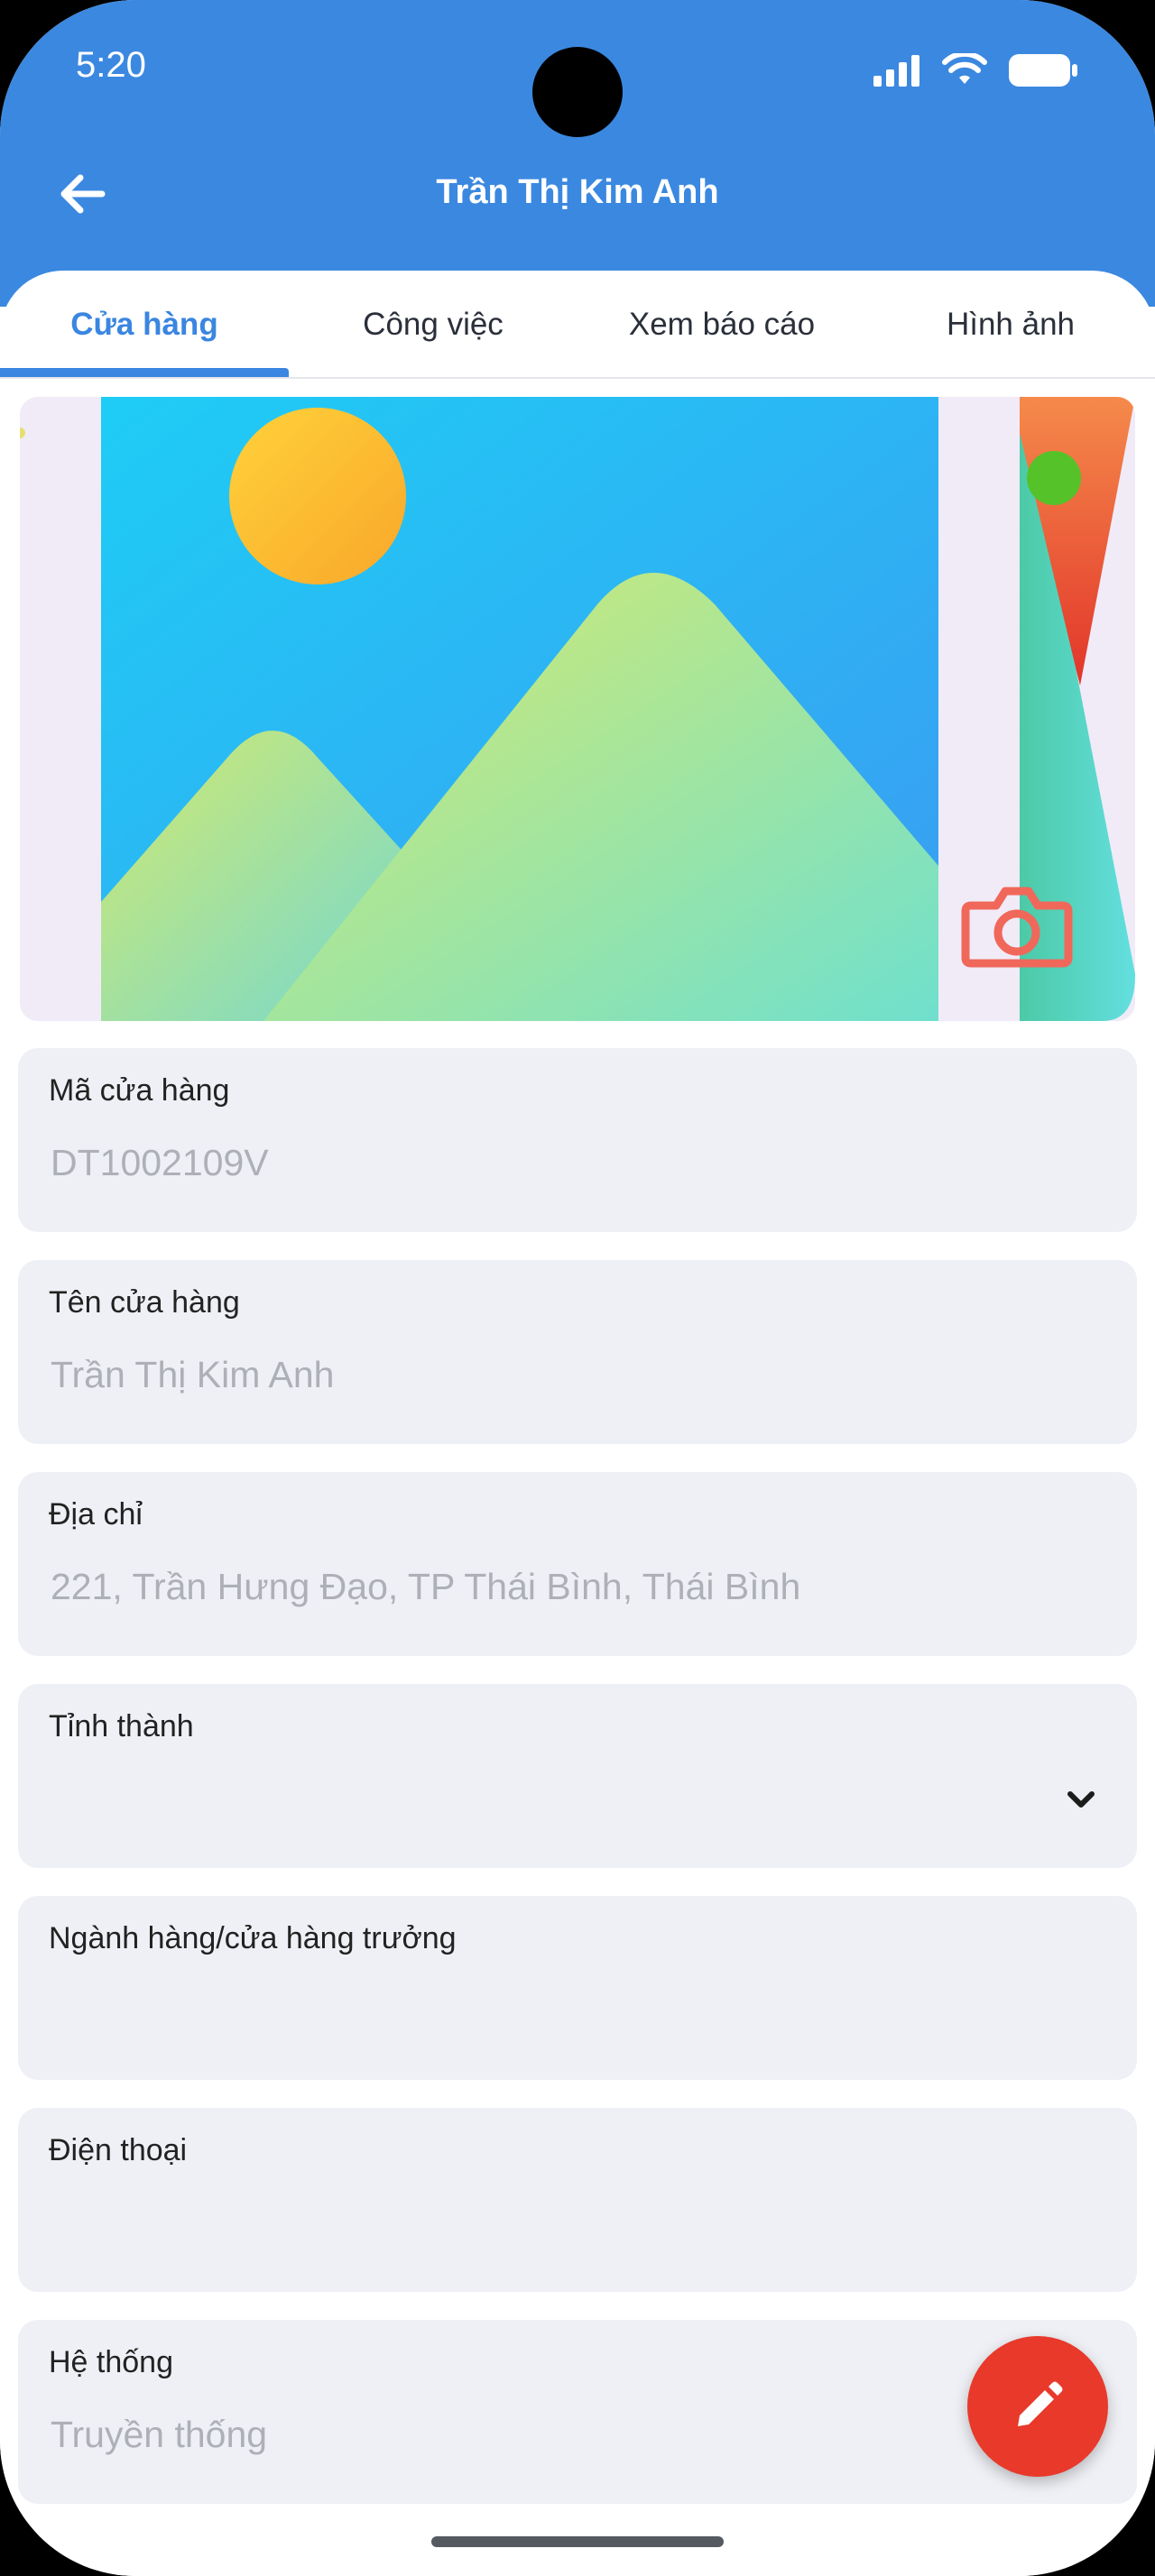 This screenshot has height=2576, width=1155. What do you see at coordinates (144, 1302) in the screenshot?
I see `field-label: Tên cửa hàng` at bounding box center [144, 1302].